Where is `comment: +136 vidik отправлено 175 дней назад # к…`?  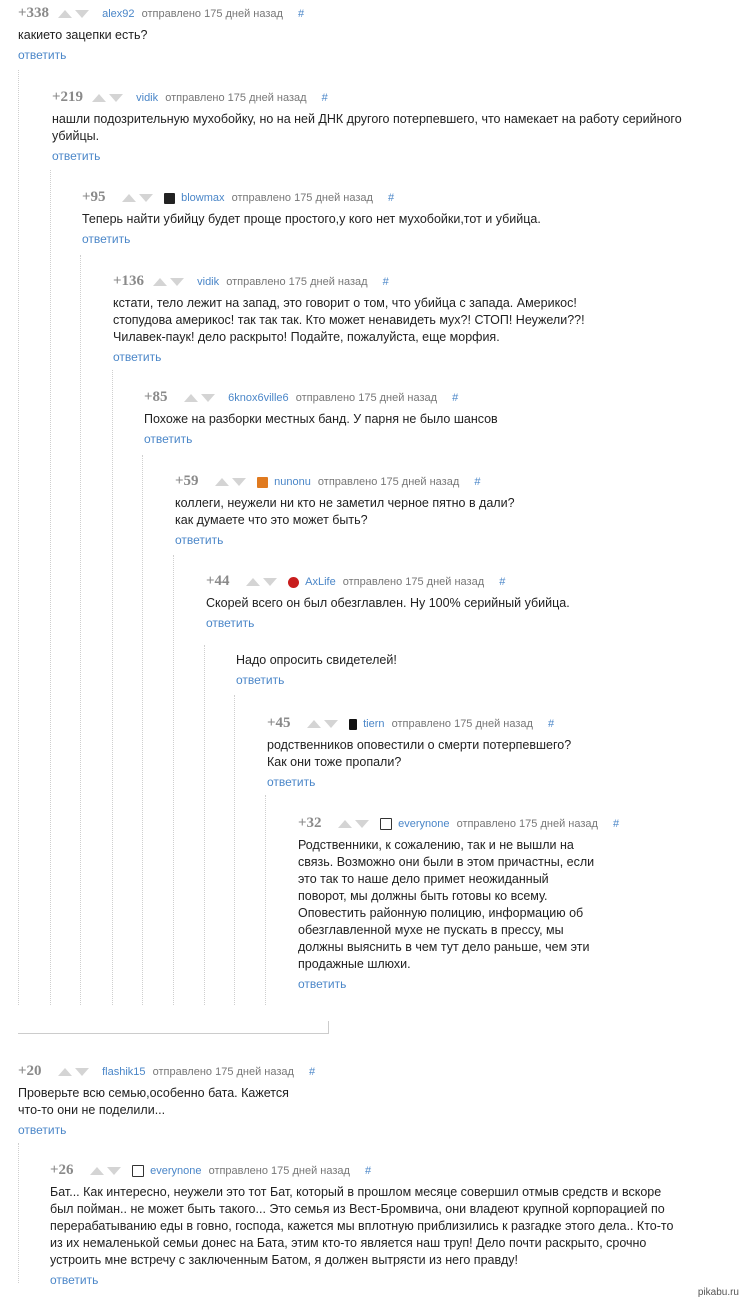
comment: +136 vidik отправлено 175 дней назад # к… is located at coordinates (418, 319).